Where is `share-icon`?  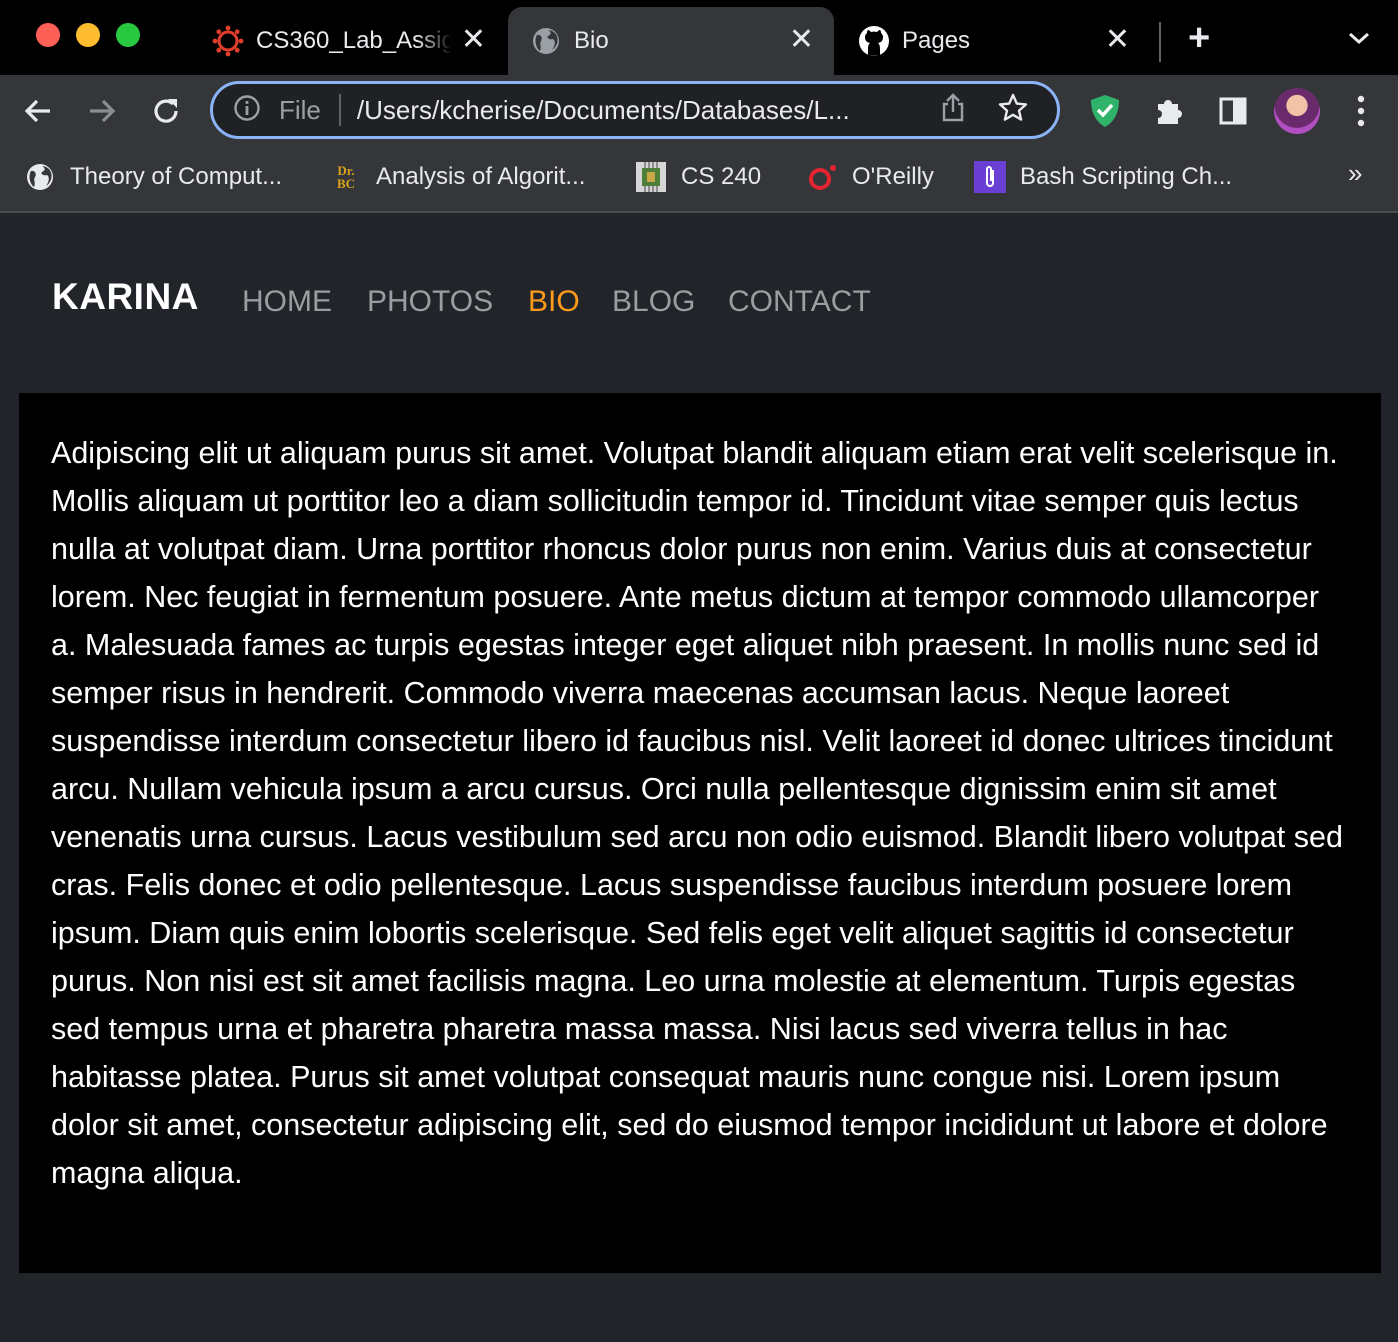
share-icon is located at coordinates (953, 110).